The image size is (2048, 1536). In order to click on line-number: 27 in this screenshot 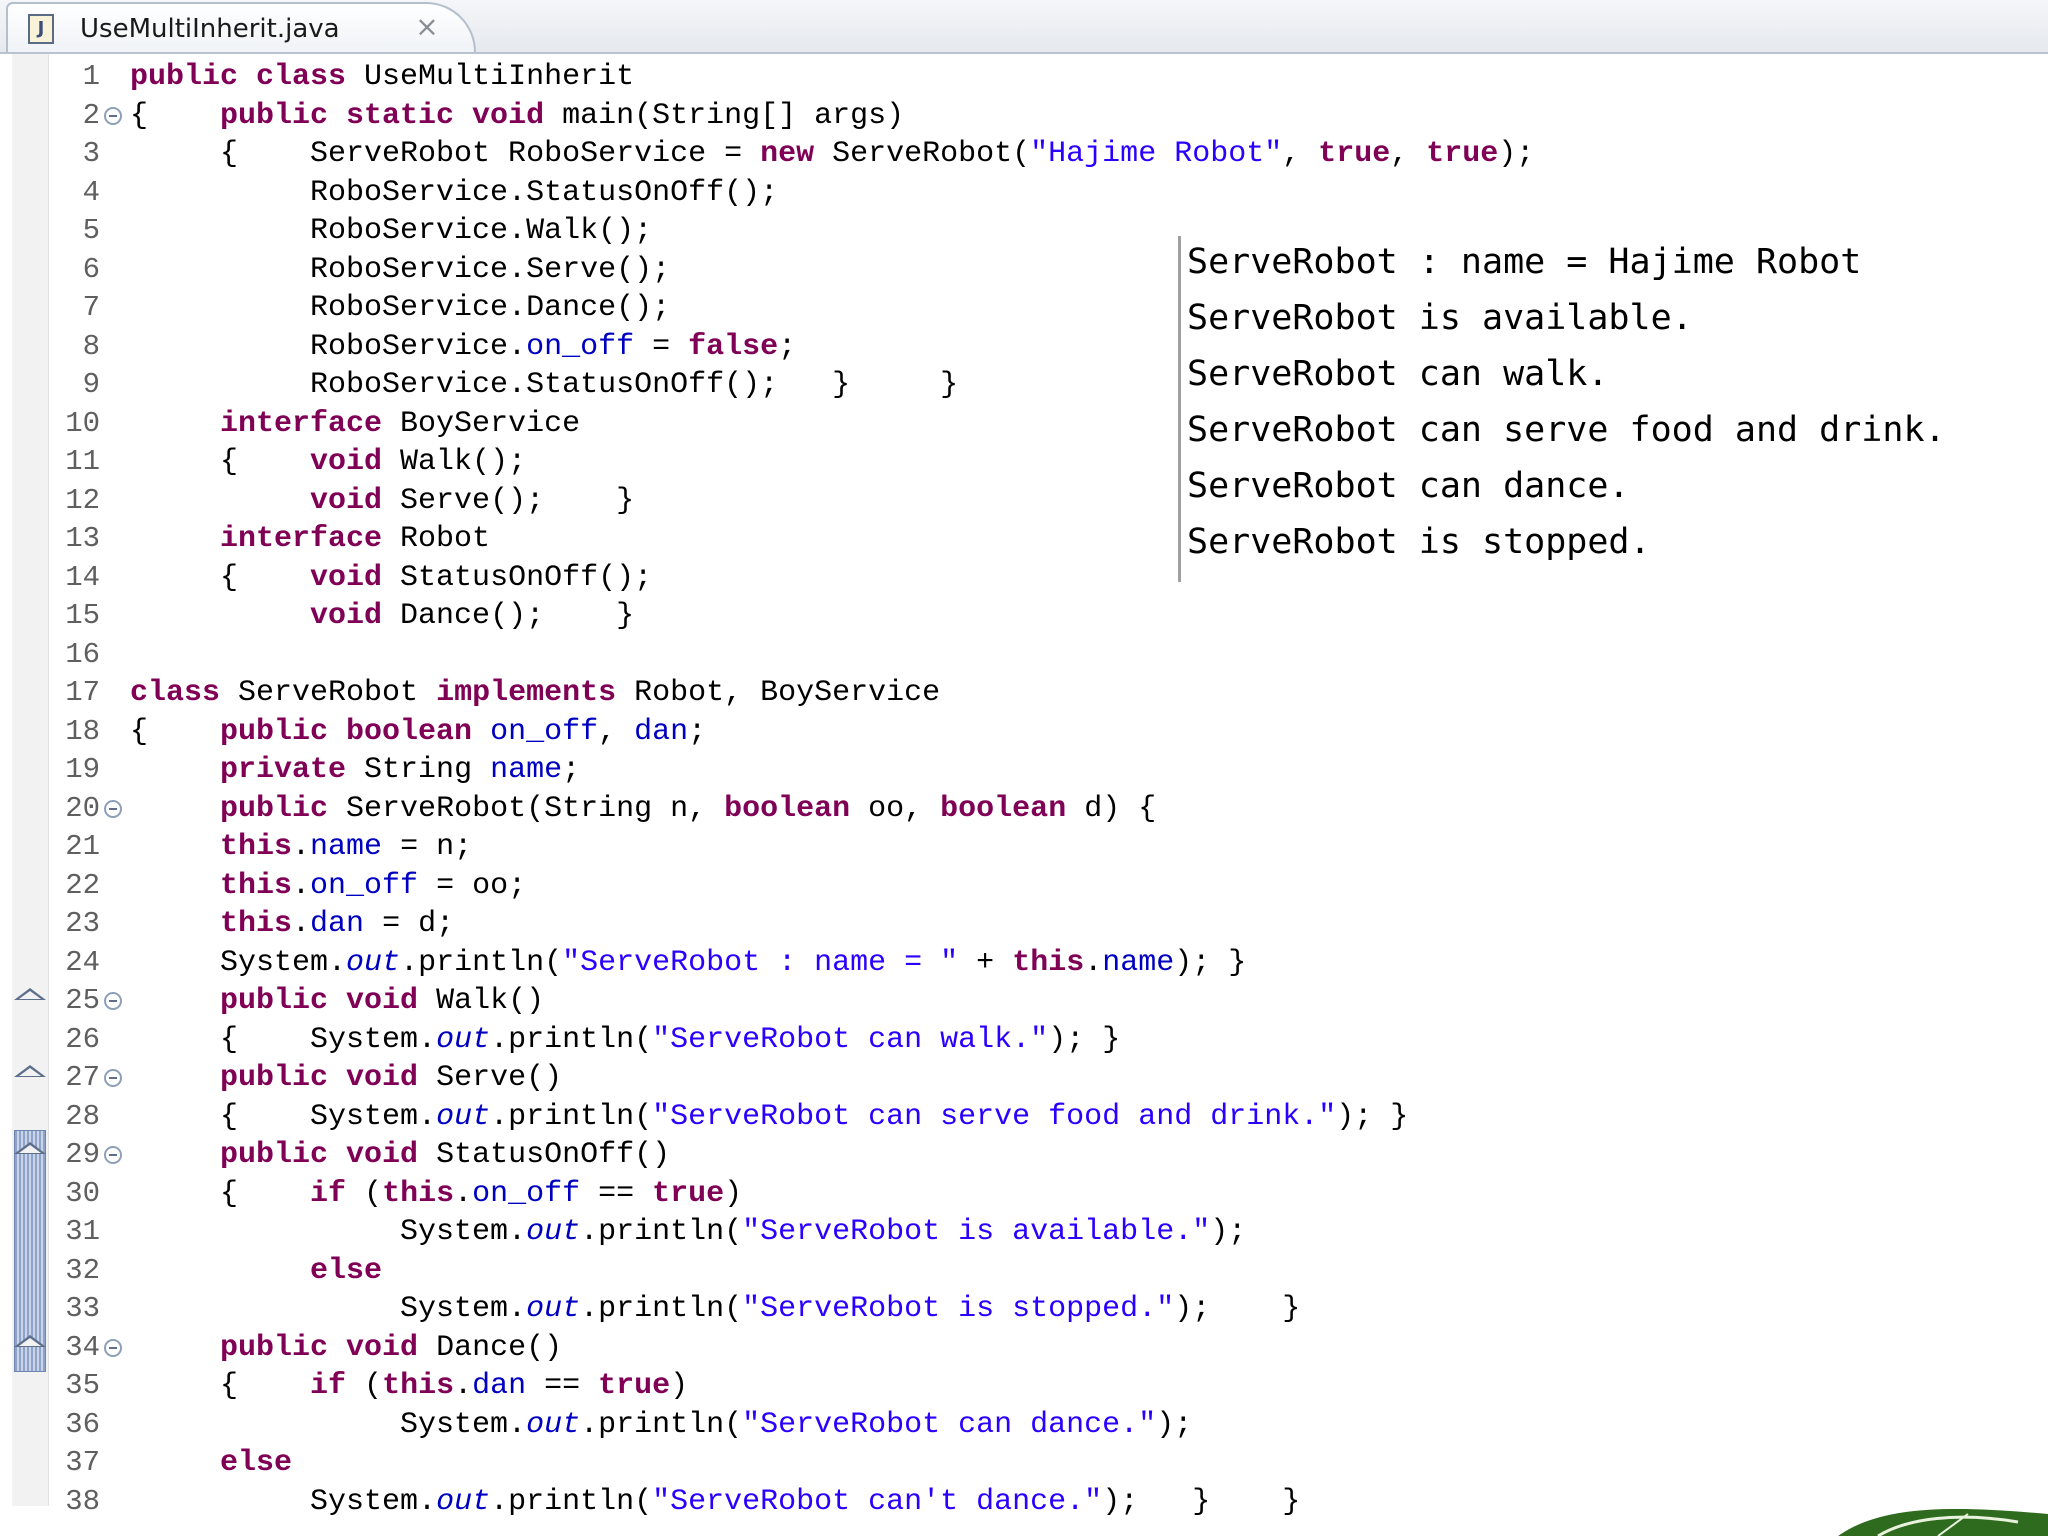, I will do `click(82, 1077)`.